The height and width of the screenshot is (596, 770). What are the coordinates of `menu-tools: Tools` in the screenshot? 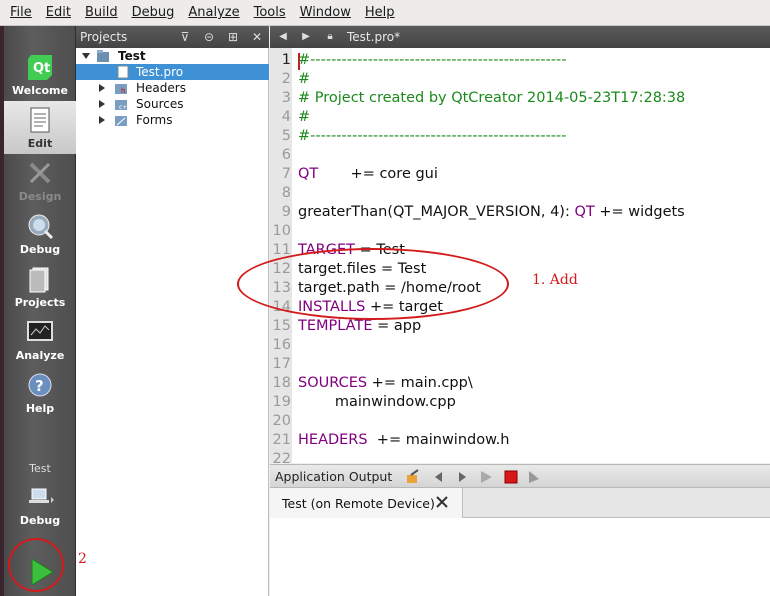 It's located at (270, 12).